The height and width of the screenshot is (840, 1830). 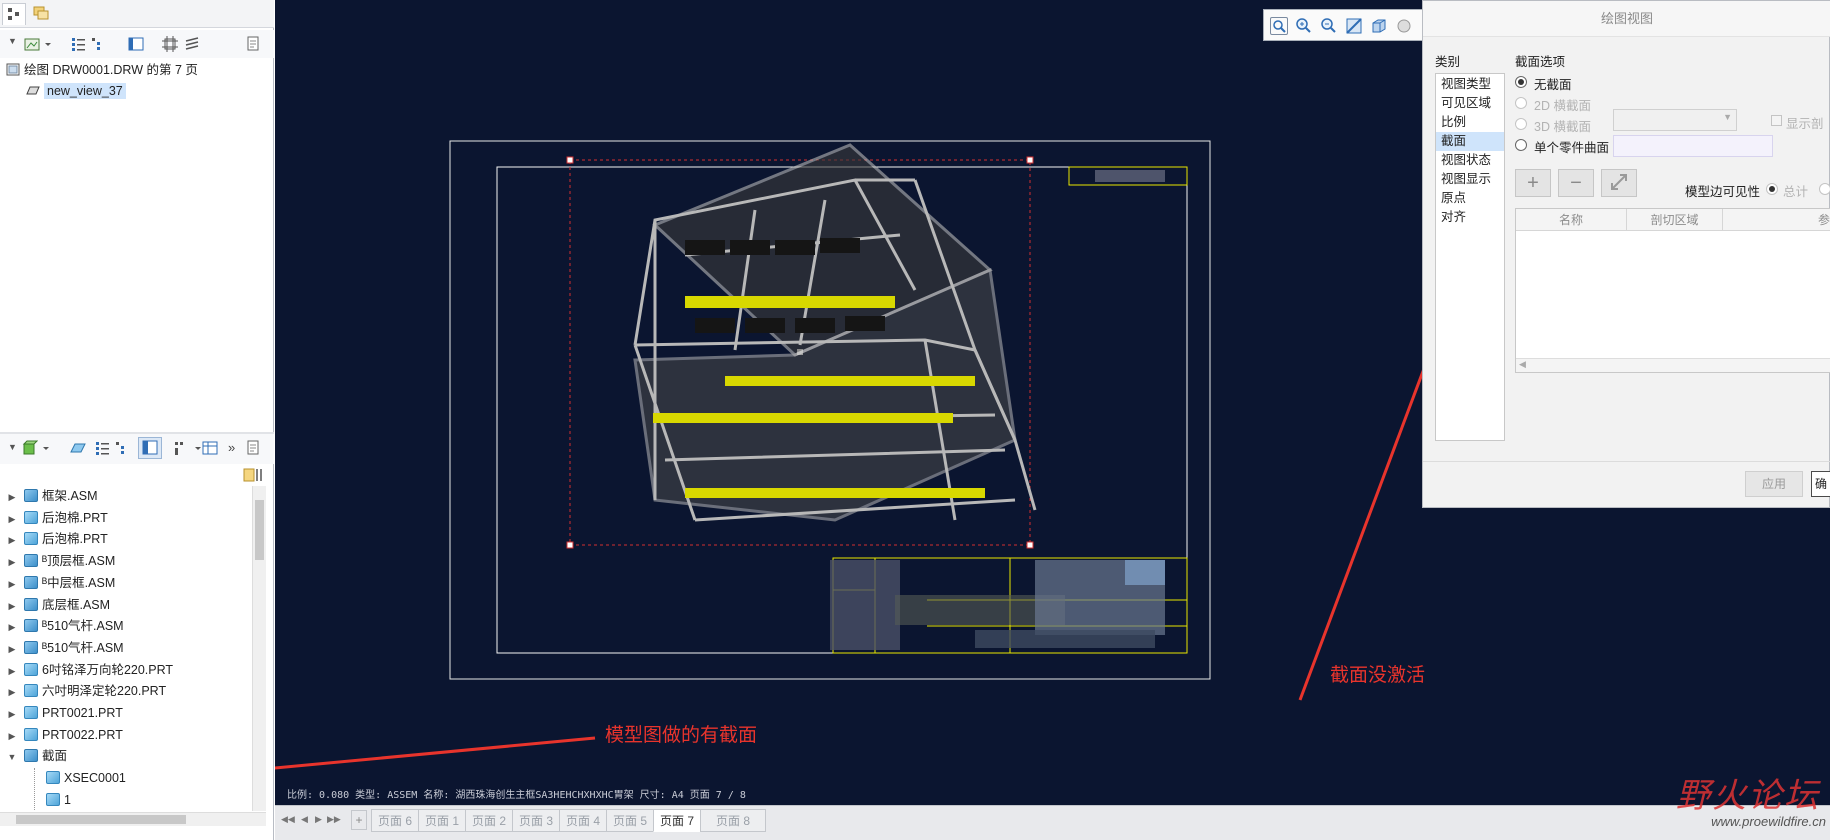 What do you see at coordinates (1521, 82) in the screenshot?
I see `no-section-radio` at bounding box center [1521, 82].